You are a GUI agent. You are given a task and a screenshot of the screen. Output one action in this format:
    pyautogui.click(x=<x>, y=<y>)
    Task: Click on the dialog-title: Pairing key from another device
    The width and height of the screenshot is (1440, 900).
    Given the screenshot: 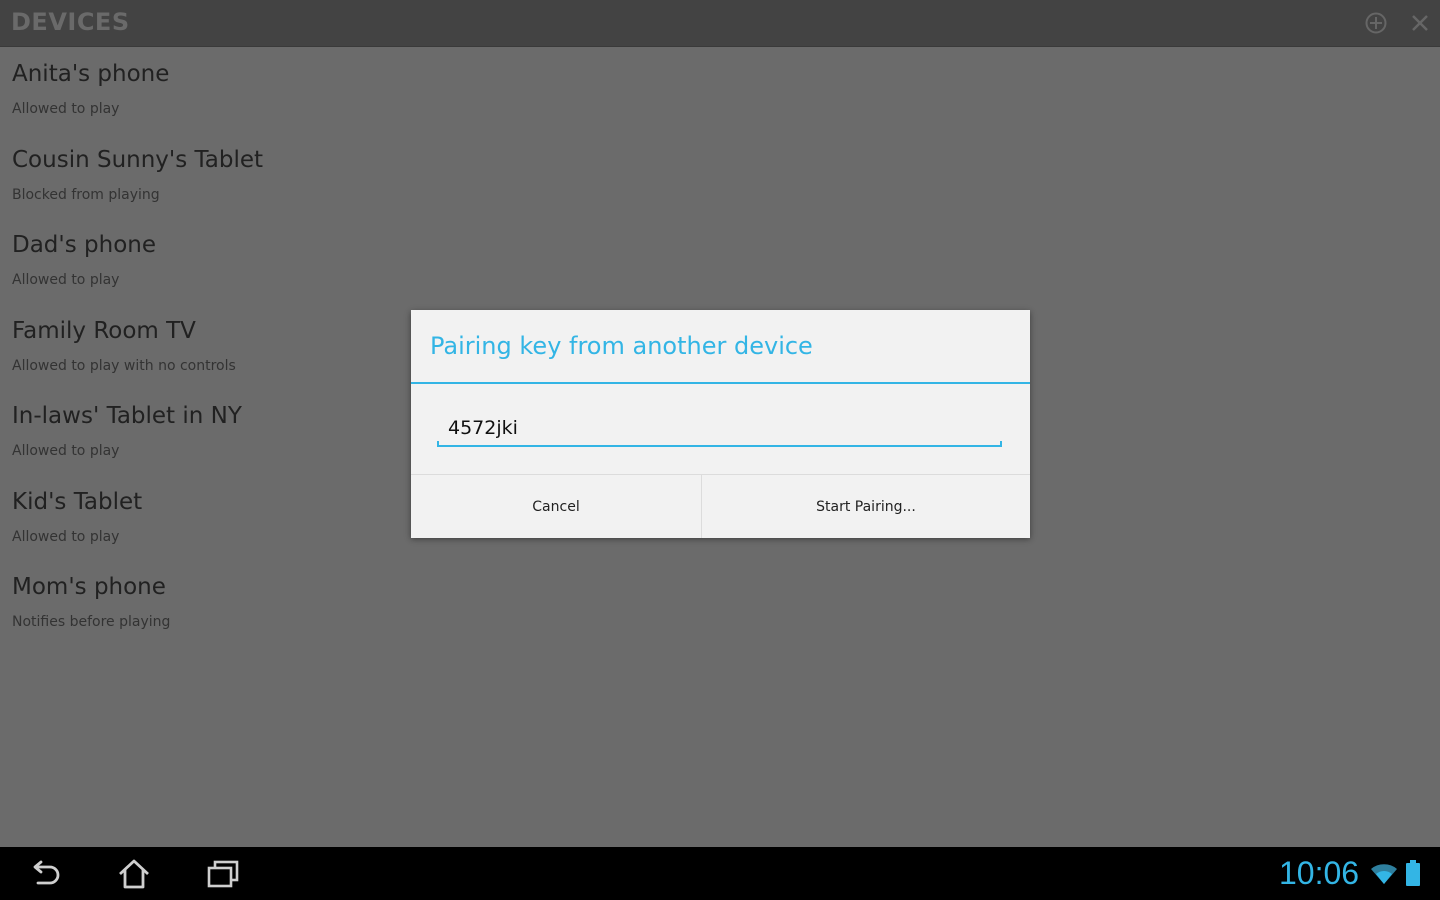 What is the action you would take?
    pyautogui.click(x=621, y=346)
    